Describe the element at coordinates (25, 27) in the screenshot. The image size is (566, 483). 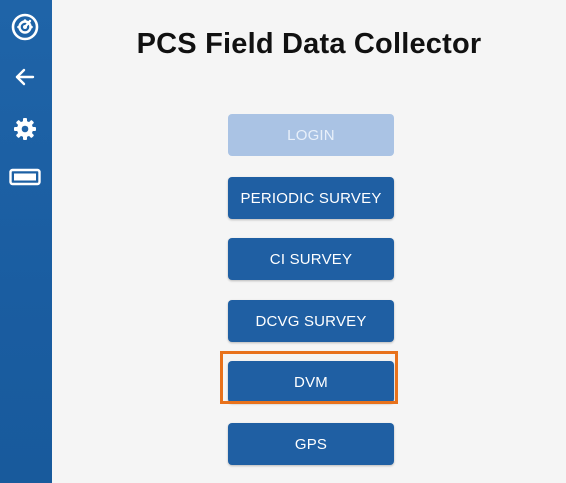
I see `dashboard-icon` at that location.